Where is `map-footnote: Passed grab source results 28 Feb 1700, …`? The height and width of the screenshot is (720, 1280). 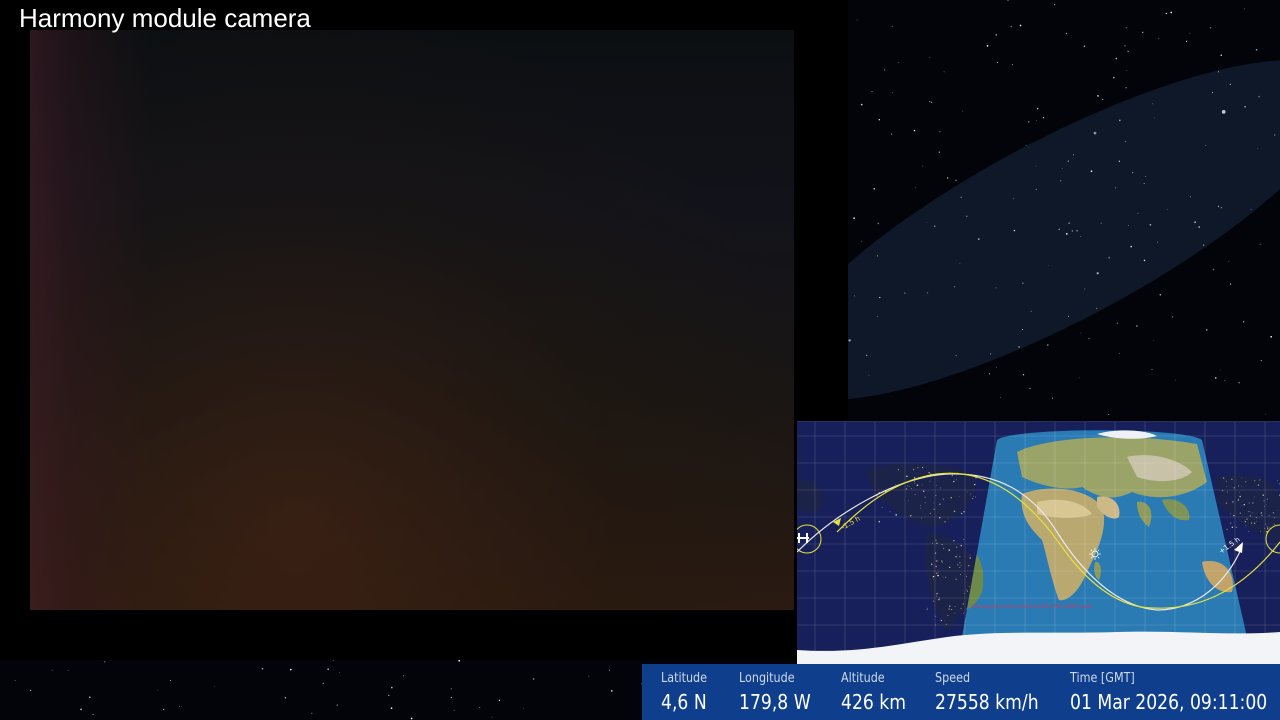
map-footnote: Passed grab source results 28 Feb 1700, … is located at coordinates (1032, 607).